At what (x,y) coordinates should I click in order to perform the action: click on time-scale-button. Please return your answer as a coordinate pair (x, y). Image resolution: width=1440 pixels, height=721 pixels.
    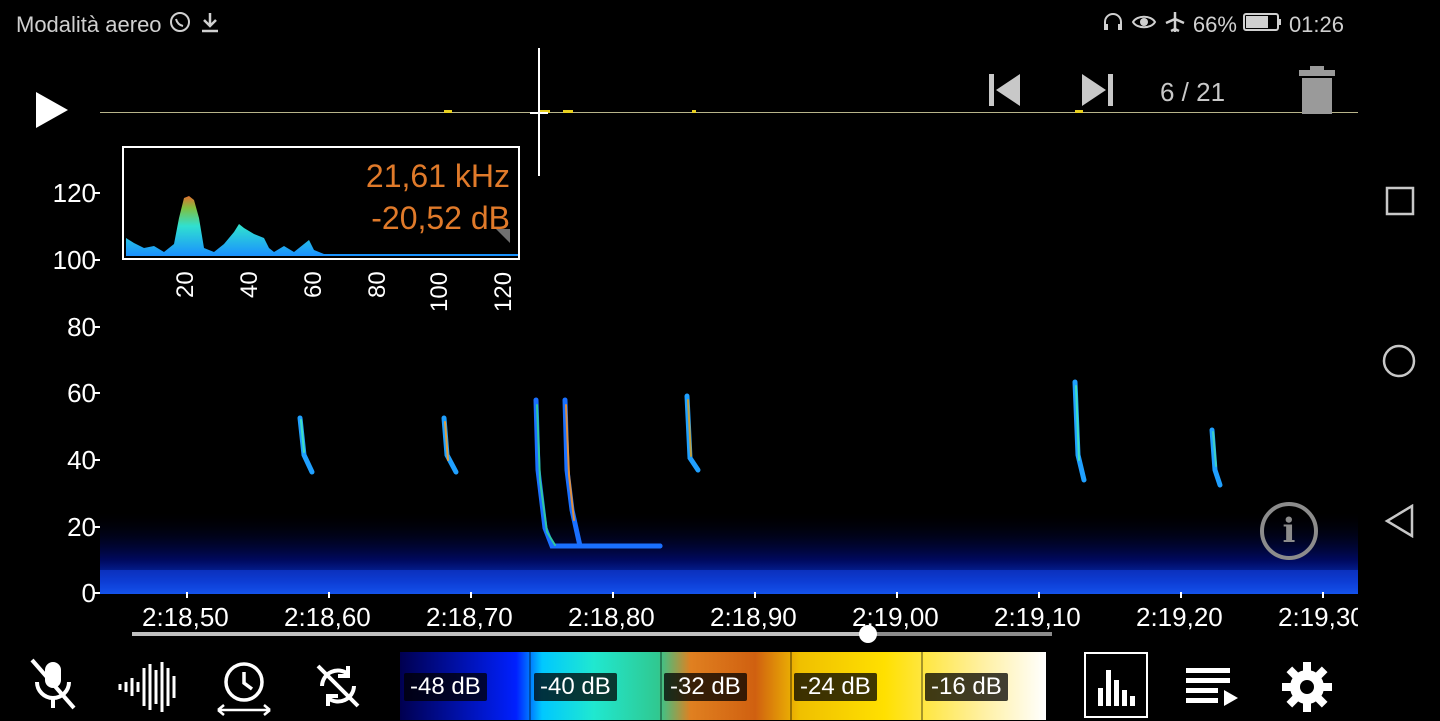
    Looking at the image, I should click on (244, 690).